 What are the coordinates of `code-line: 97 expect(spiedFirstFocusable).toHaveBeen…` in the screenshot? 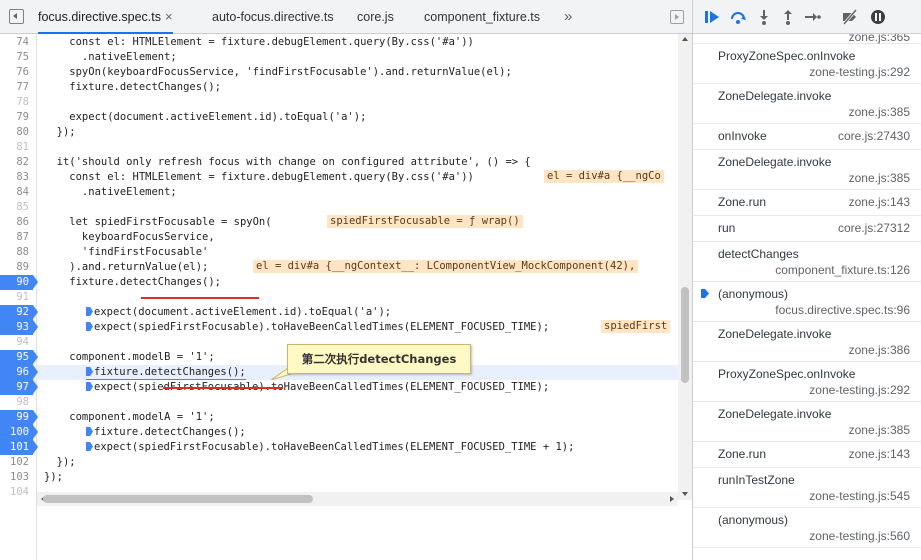 It's located at (339, 387).